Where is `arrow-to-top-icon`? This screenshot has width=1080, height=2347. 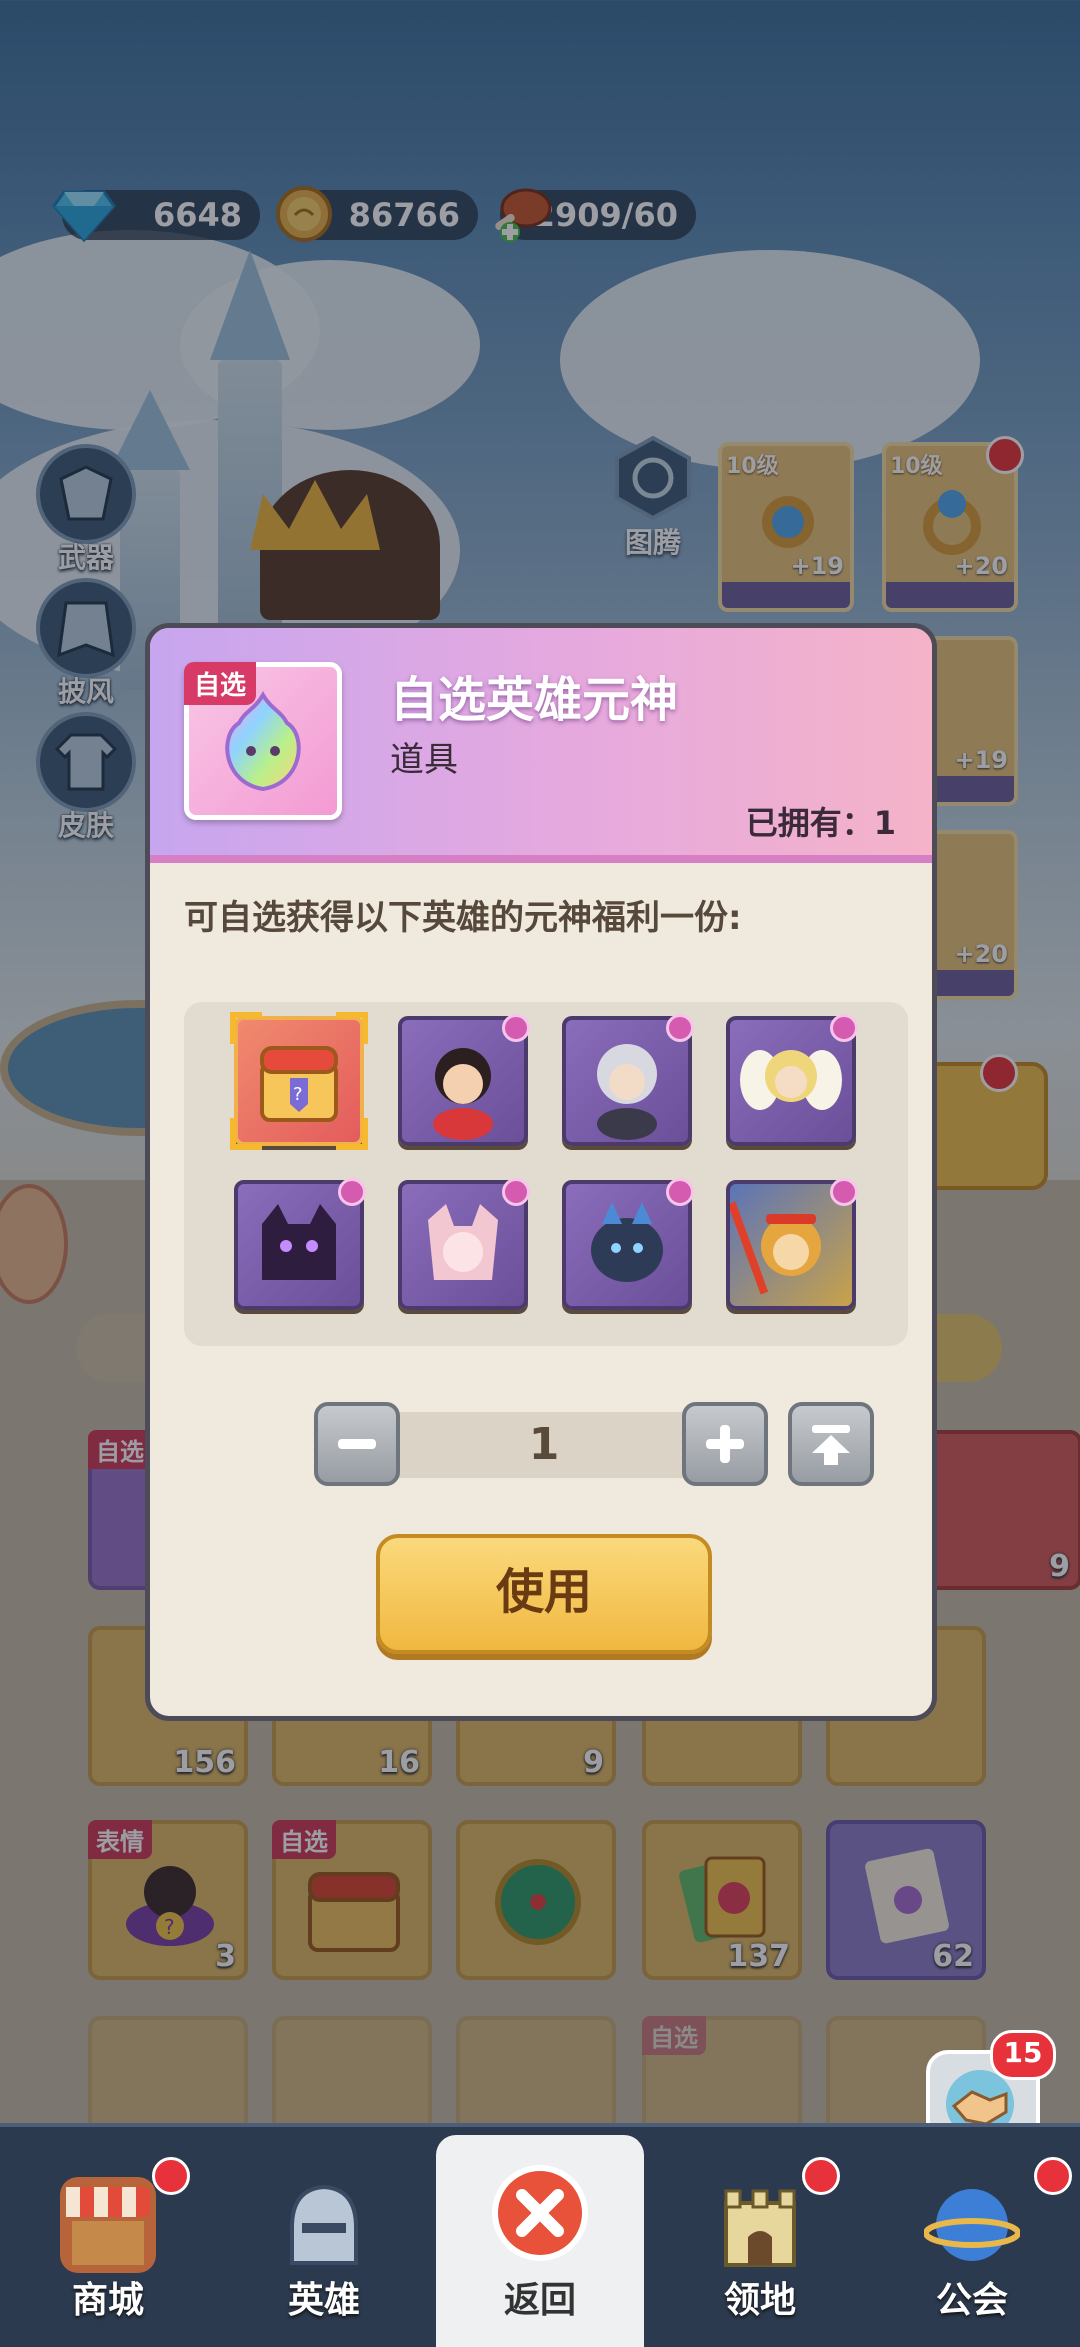 arrow-to-top-icon is located at coordinates (831, 1445).